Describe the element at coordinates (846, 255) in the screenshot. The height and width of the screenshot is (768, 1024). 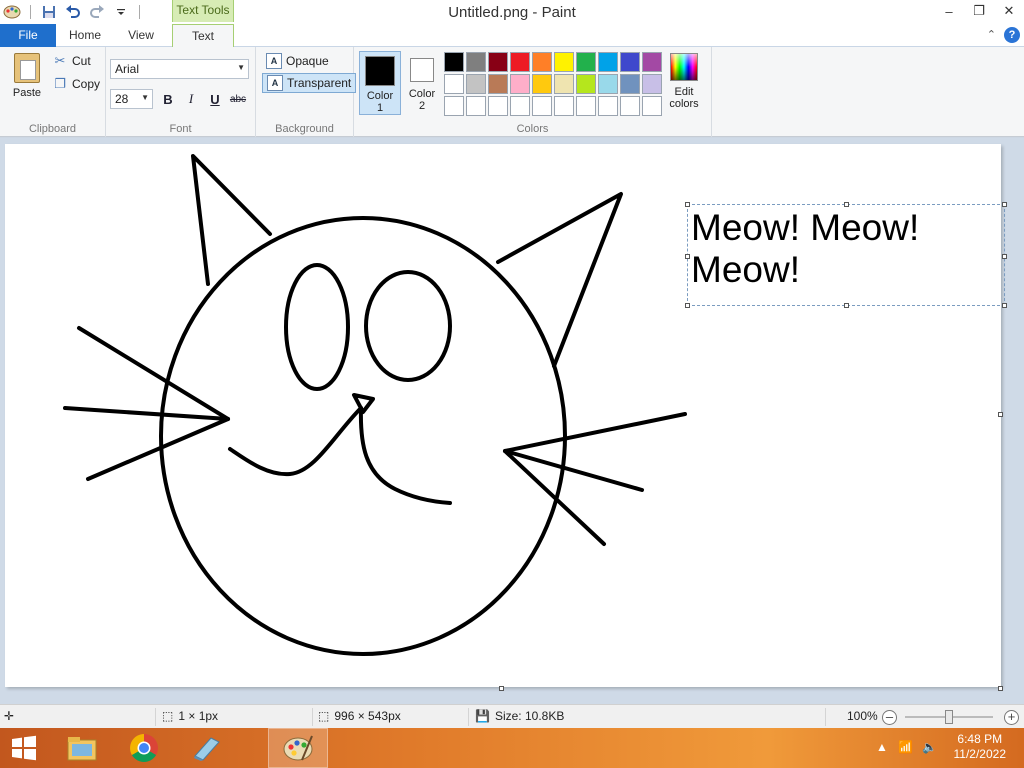
I see `text-input-box: Meow! Meow! Meow!` at that location.